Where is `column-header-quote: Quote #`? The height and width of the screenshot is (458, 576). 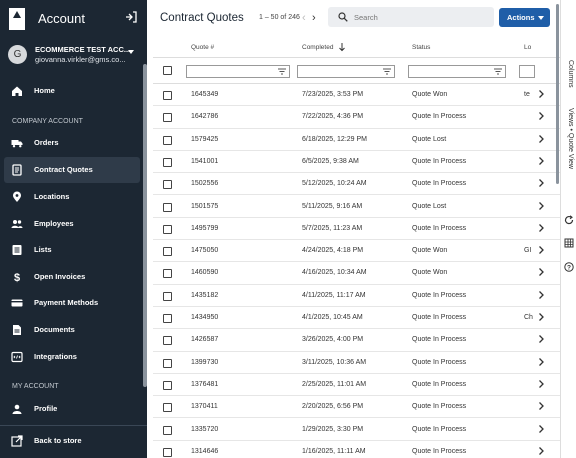
column-header-quote: Quote # is located at coordinates (202, 47).